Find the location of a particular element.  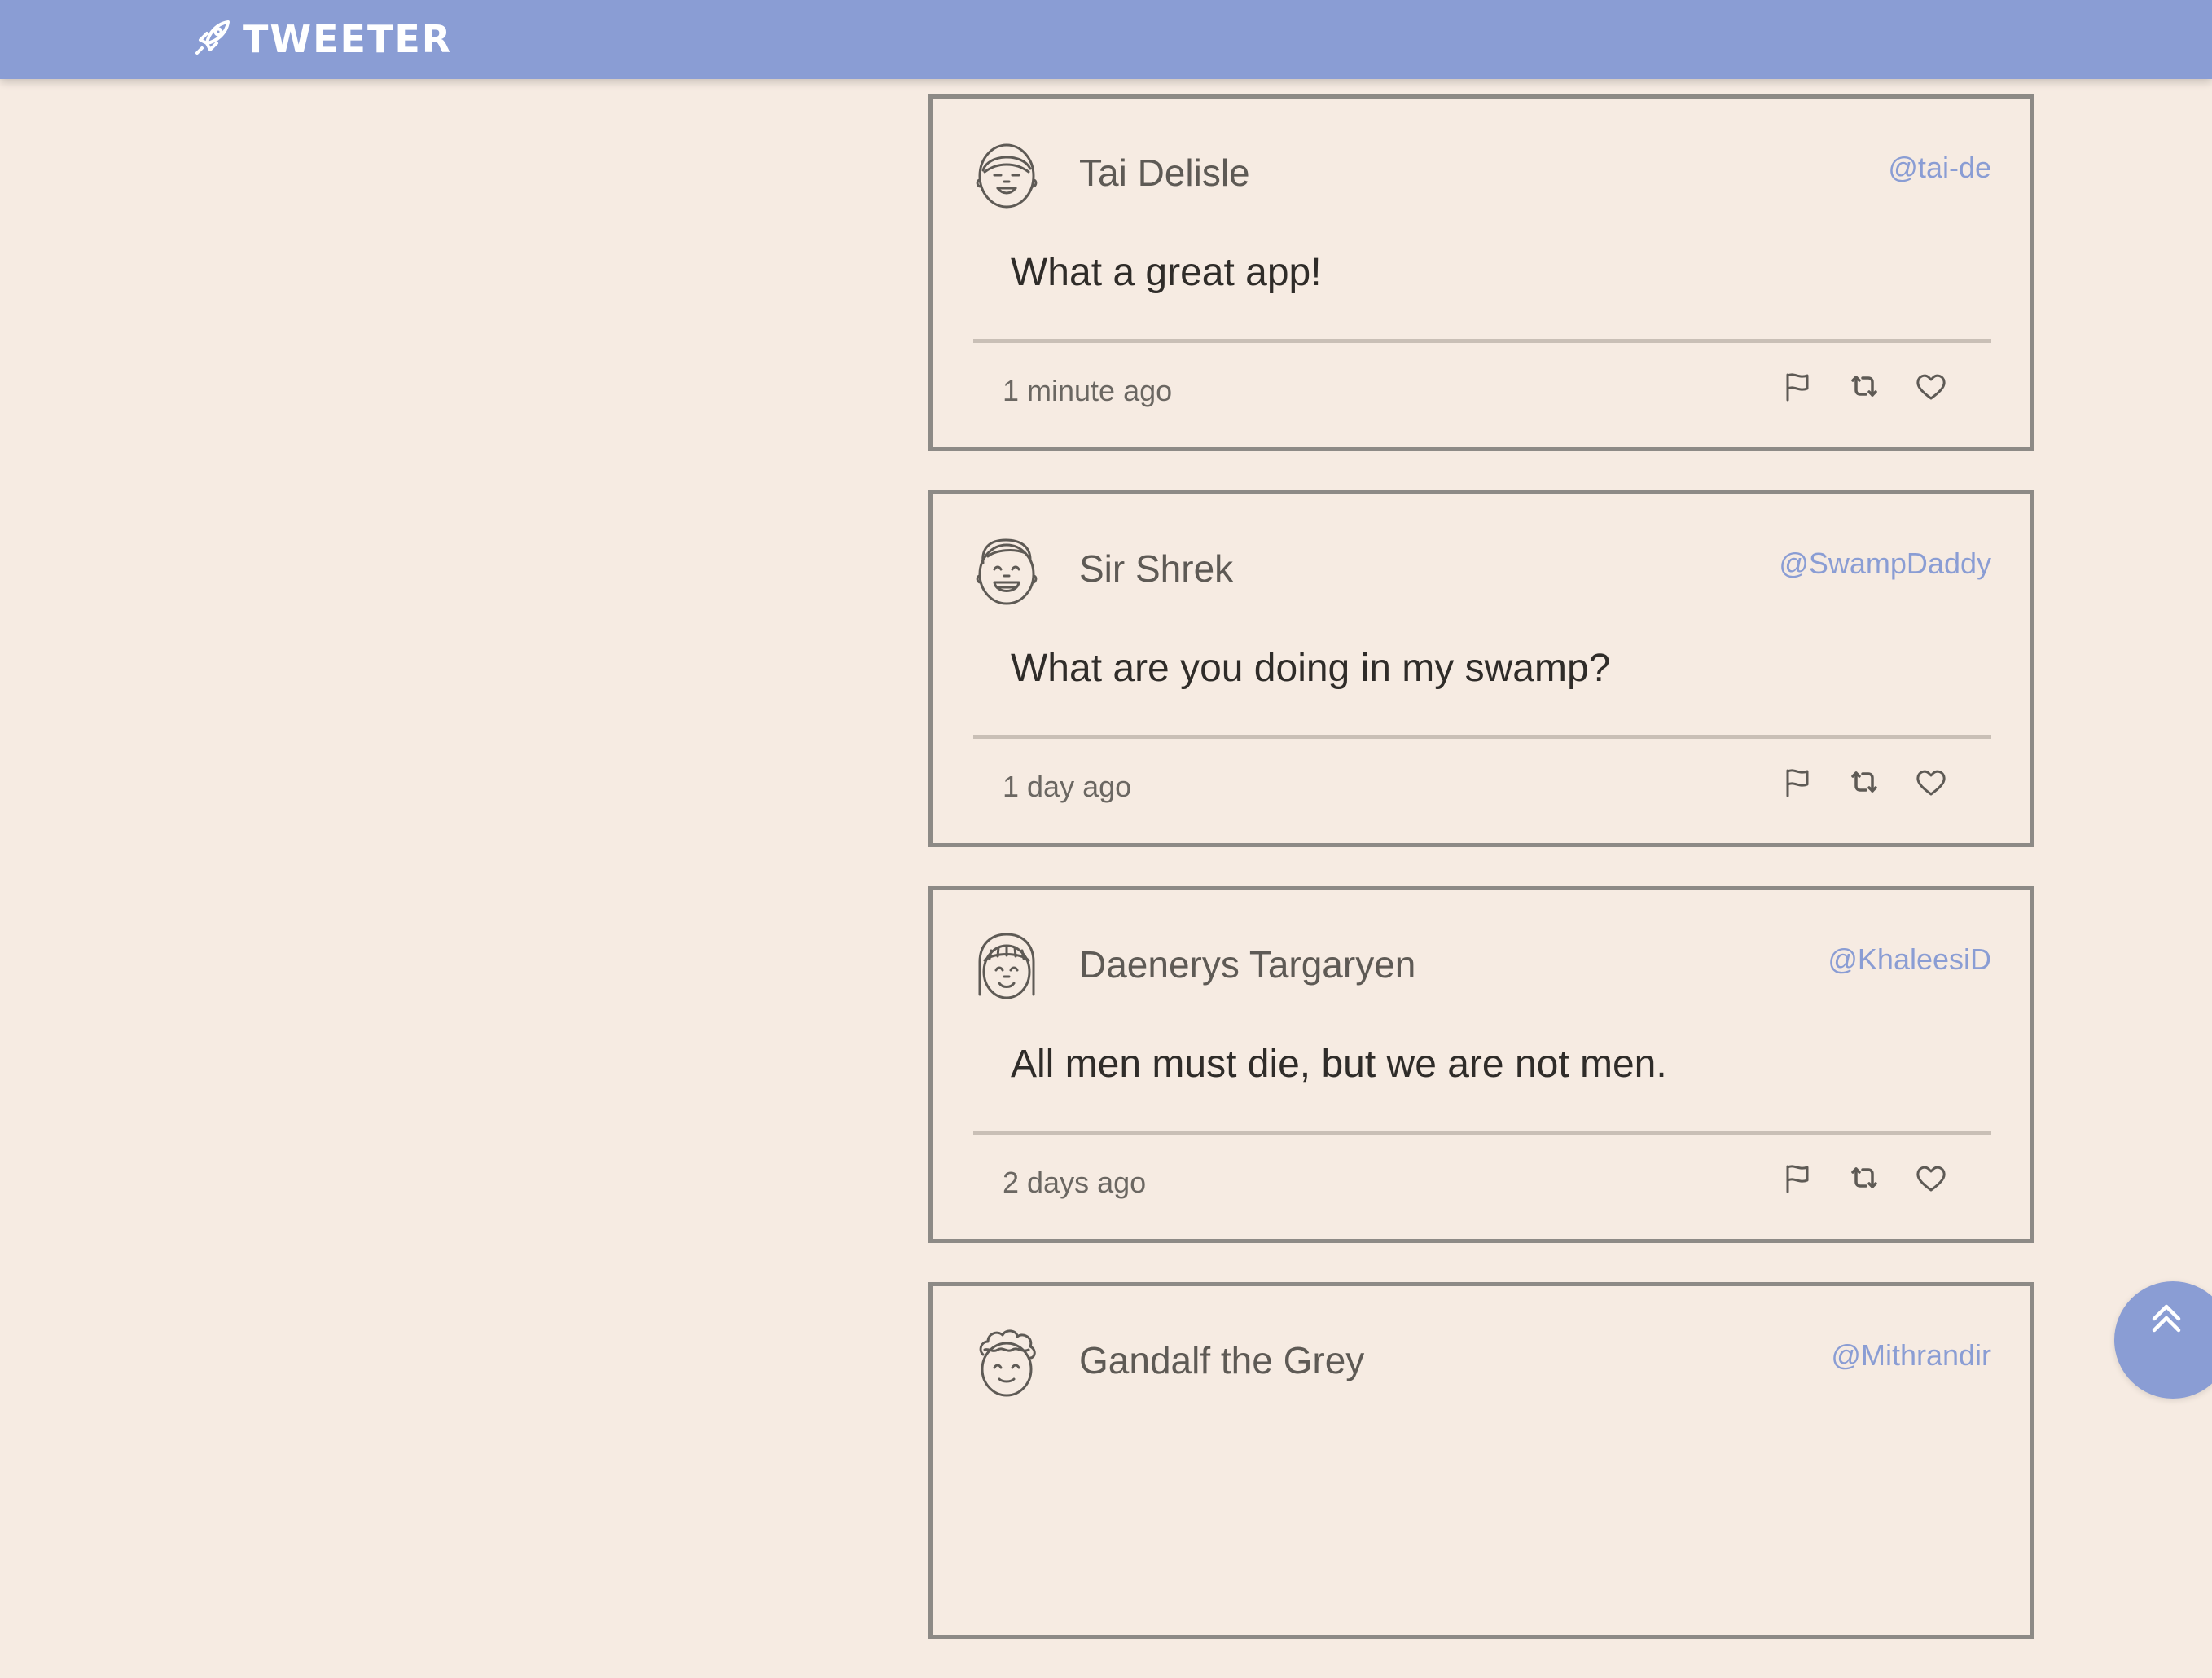

display-name: Gandalf the Grey is located at coordinates (1221, 1360).